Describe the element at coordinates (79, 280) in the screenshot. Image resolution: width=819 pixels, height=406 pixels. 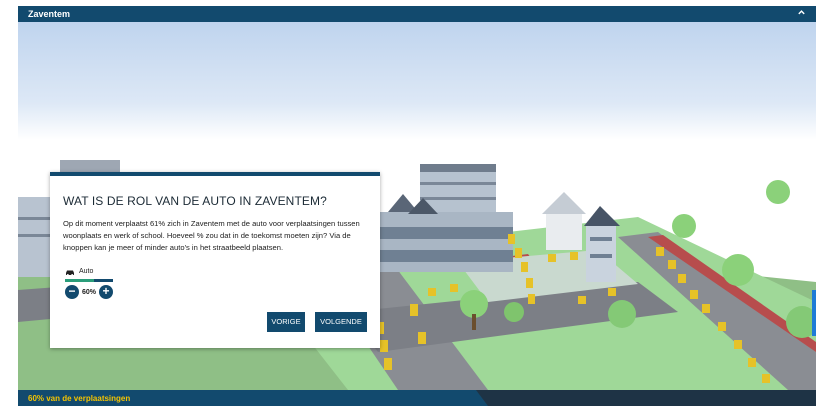
I see `share-progress-fill` at that location.